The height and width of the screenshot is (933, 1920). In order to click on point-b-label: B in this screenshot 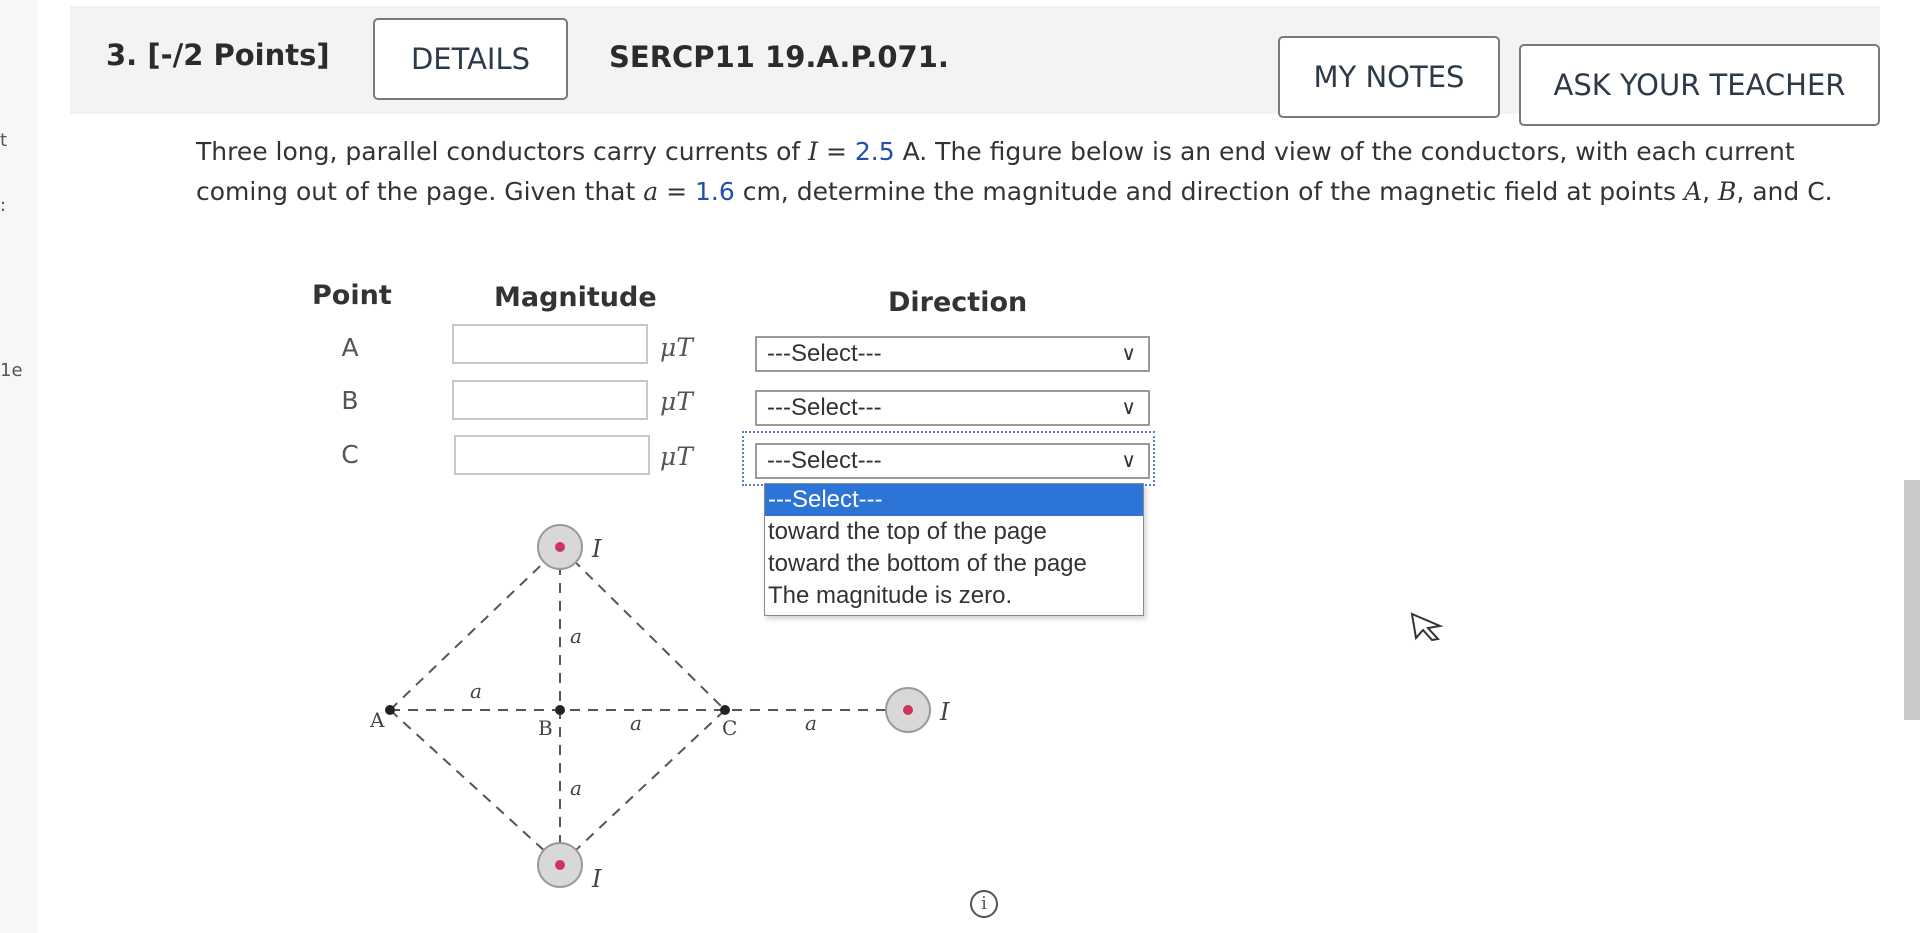, I will do `click(545, 728)`.